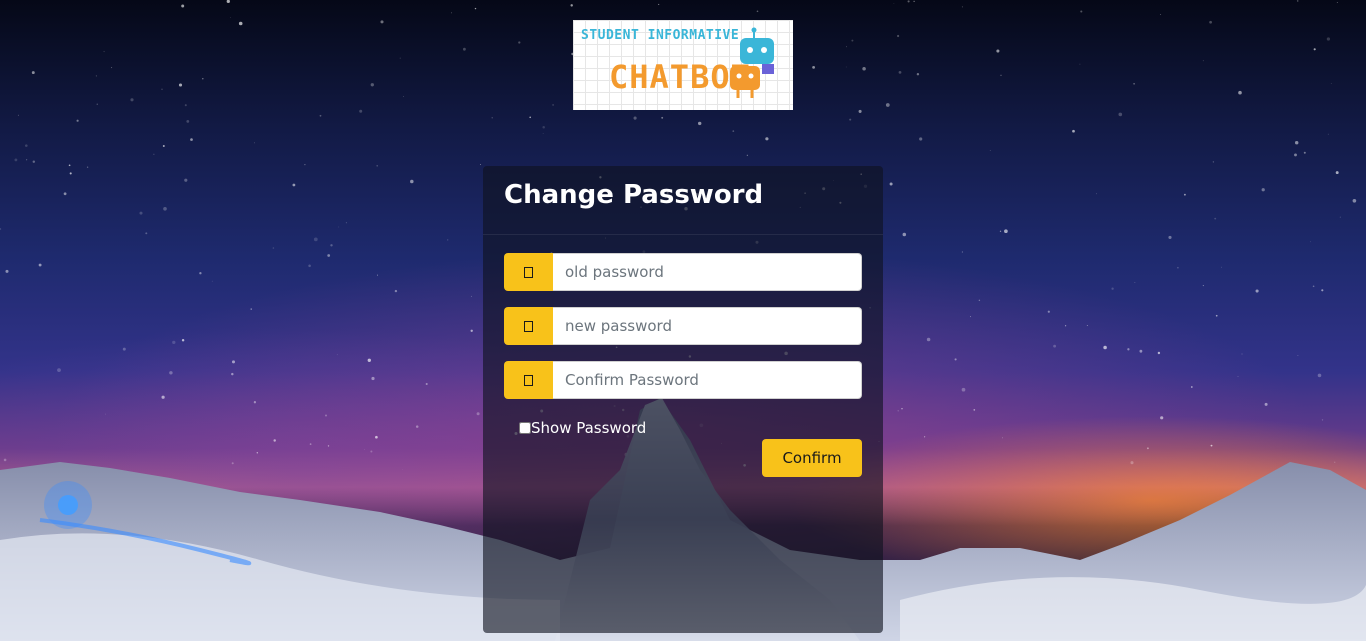 This screenshot has width=1366, height=641. I want to click on logo-subtitle: STUDENT INFORMATIVE, so click(660, 35).